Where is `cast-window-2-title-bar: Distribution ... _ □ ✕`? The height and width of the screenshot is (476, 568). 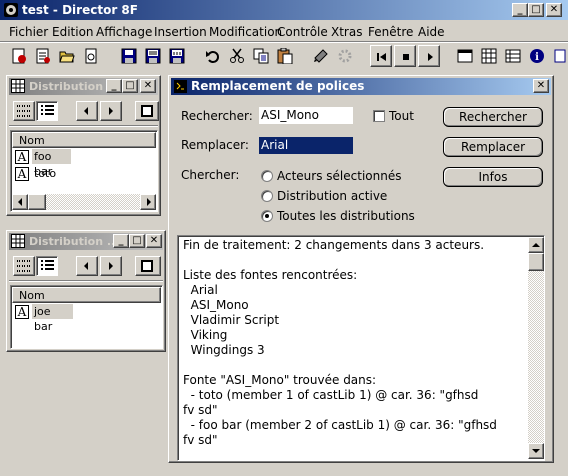 cast-window-2-title-bar: Distribution ... _ □ ✕ is located at coordinates (86, 241).